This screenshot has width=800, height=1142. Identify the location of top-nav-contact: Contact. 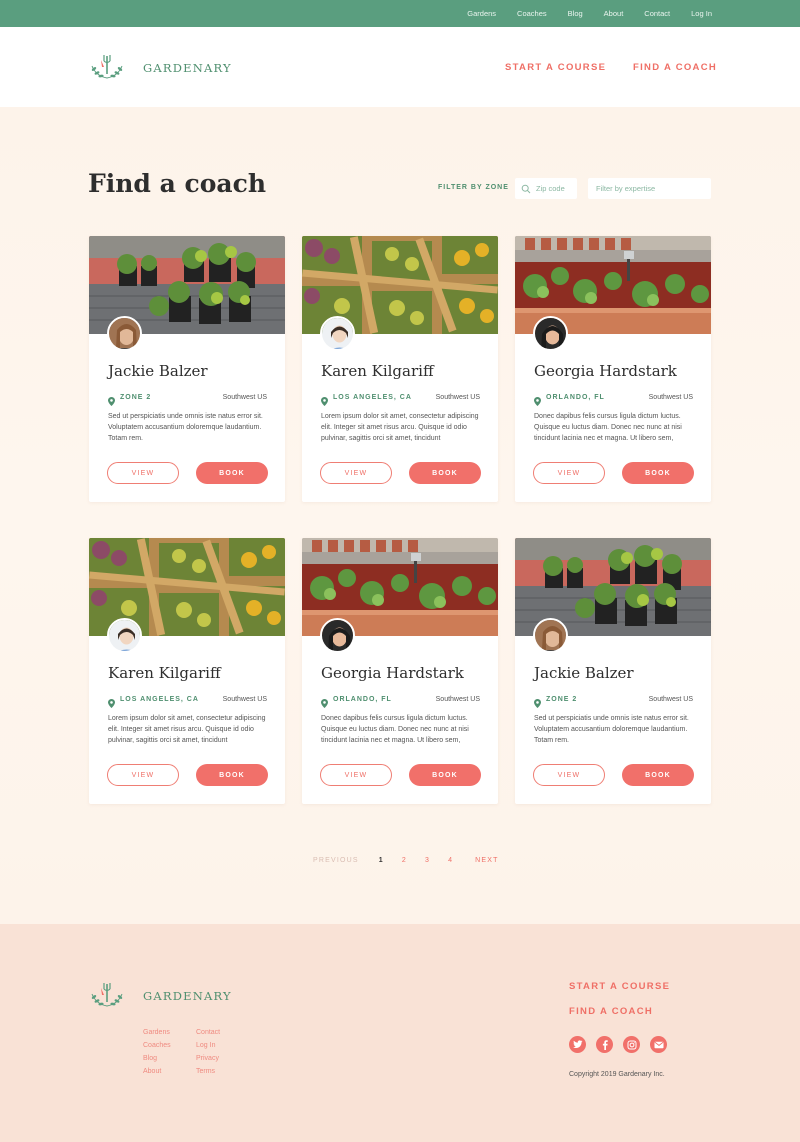
(657, 13).